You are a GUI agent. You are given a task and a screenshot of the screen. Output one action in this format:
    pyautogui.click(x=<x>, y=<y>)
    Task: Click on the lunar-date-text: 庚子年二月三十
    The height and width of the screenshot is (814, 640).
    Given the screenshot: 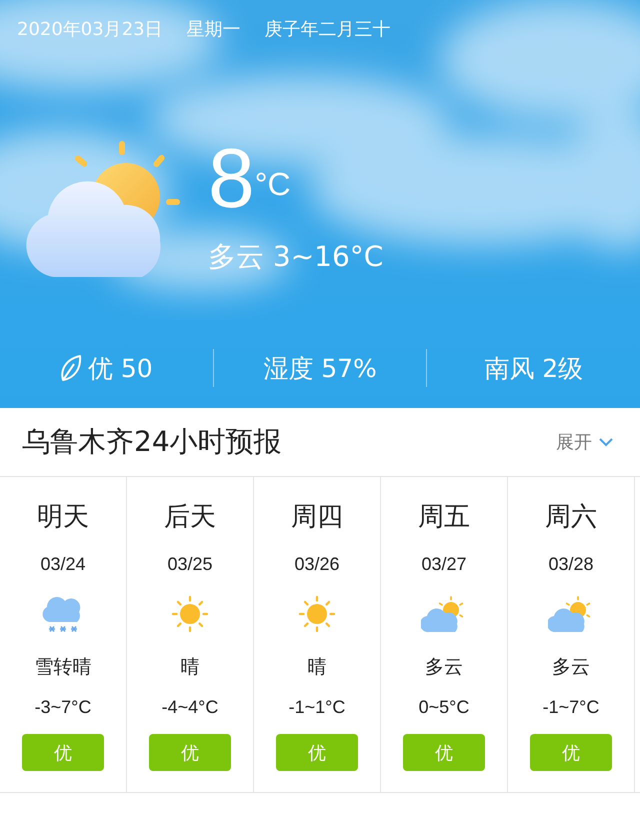 What is the action you would take?
    pyautogui.click(x=327, y=29)
    